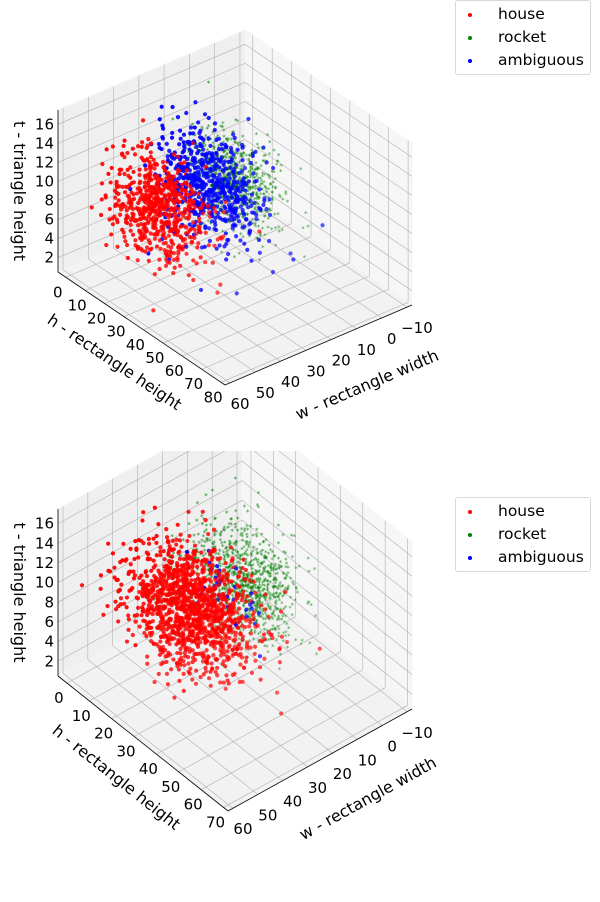 The height and width of the screenshot is (902, 600). What do you see at coordinates (77, 305) in the screenshot?
I see `h-tick-label: 10` at bounding box center [77, 305].